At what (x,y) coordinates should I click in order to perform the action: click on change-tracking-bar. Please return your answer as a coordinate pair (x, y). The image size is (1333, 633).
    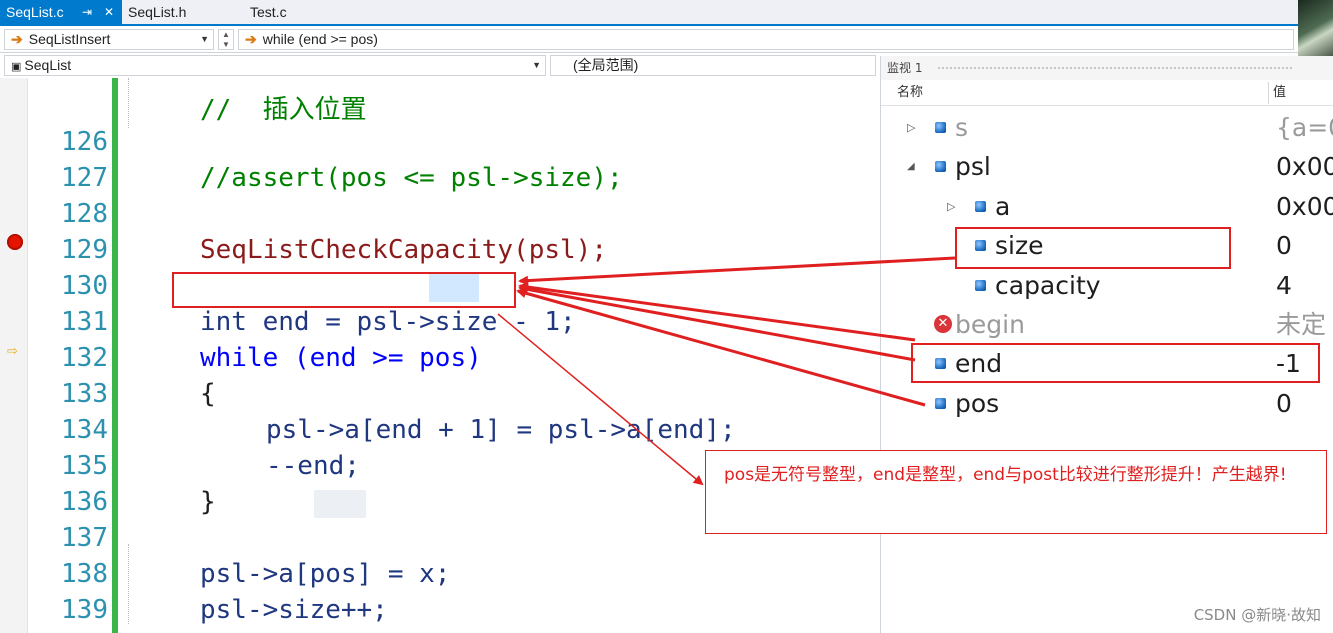
    Looking at the image, I should click on (115, 355).